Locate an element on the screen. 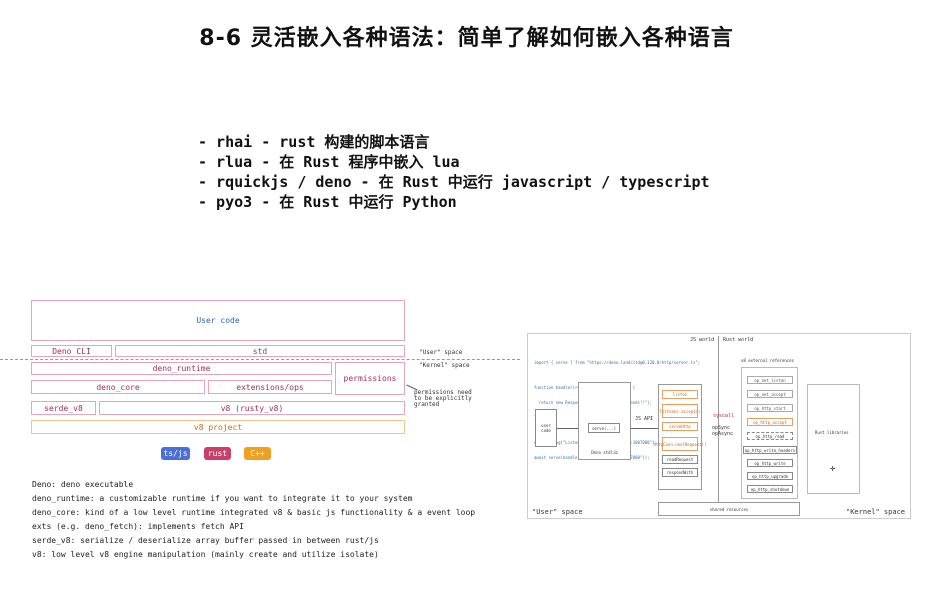 Image resolution: width=933 pixels, height=589 pixels. permissions-box: permissions is located at coordinates (370, 378).